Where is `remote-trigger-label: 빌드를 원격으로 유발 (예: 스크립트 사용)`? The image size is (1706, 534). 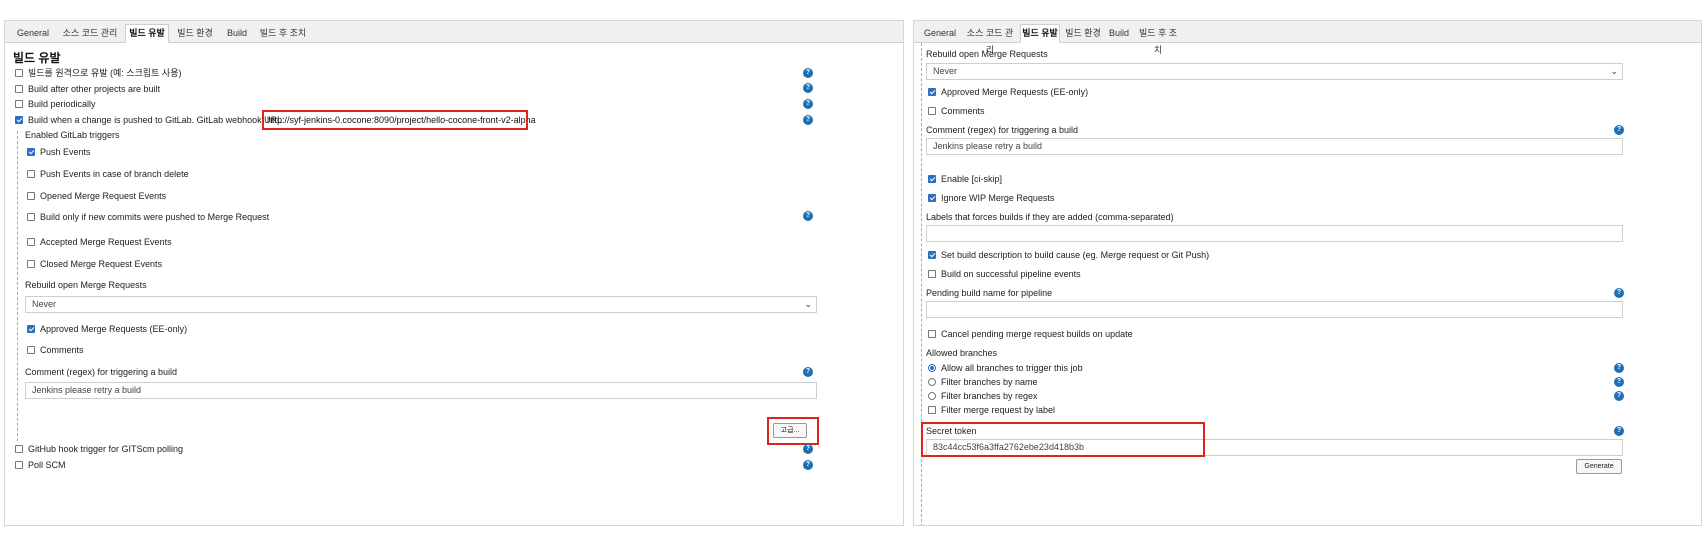
remote-trigger-label: 빌드를 원격으로 유발 (예: 스크립트 사용) is located at coordinates (105, 73).